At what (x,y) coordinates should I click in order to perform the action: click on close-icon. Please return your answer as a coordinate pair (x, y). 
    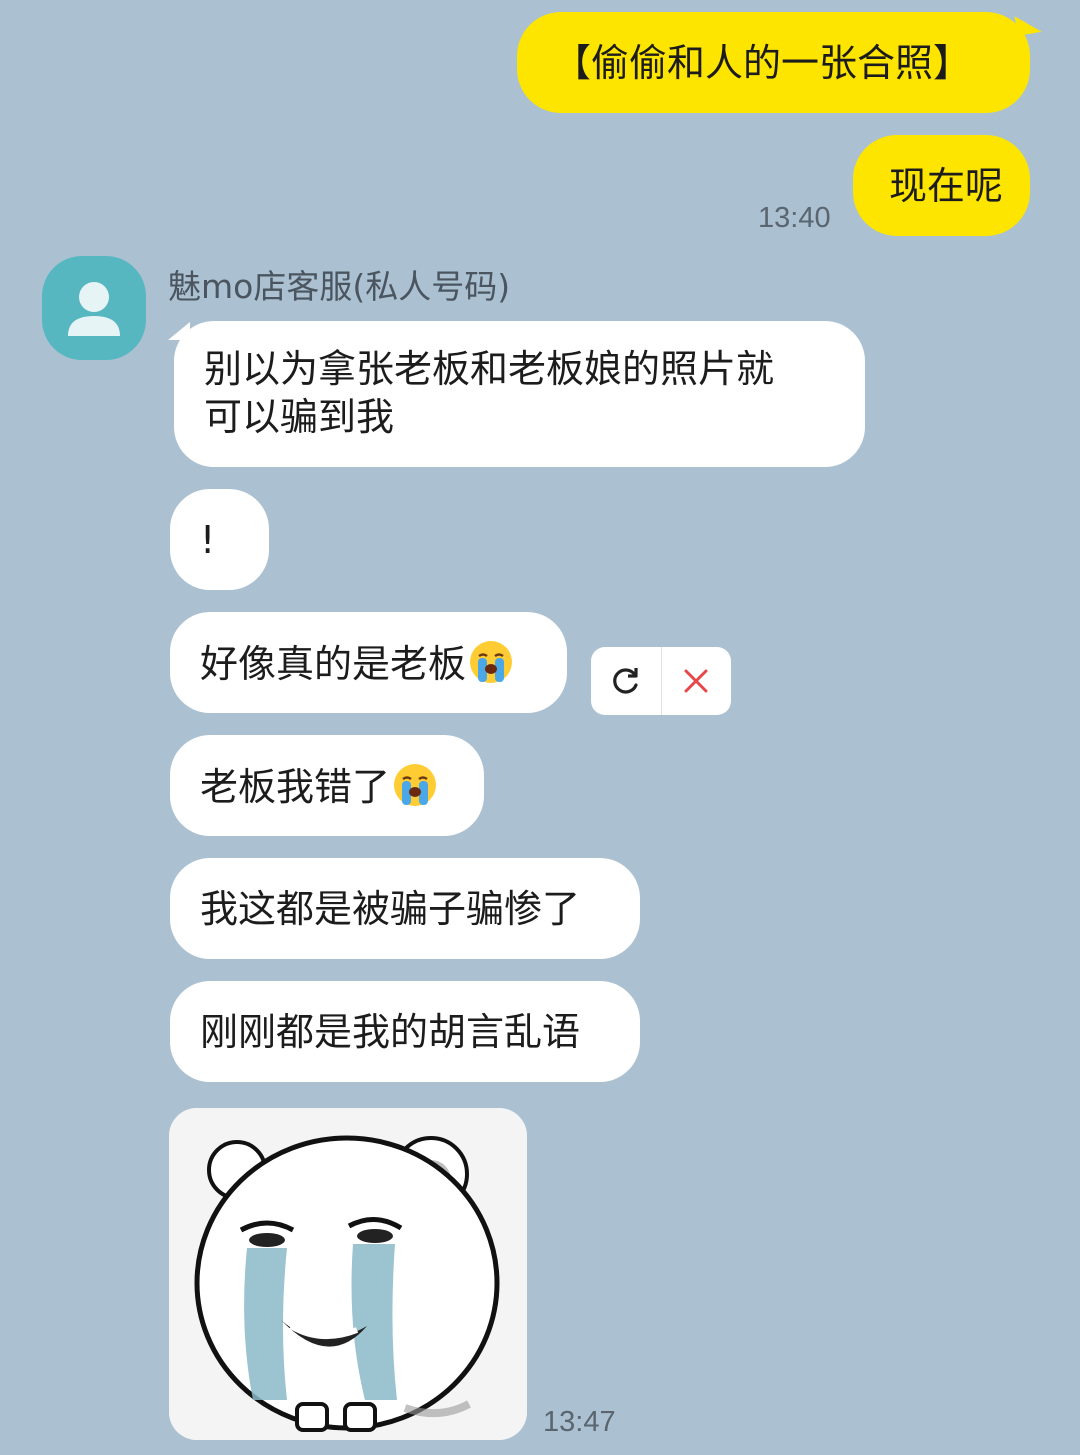
    Looking at the image, I should click on (696, 681).